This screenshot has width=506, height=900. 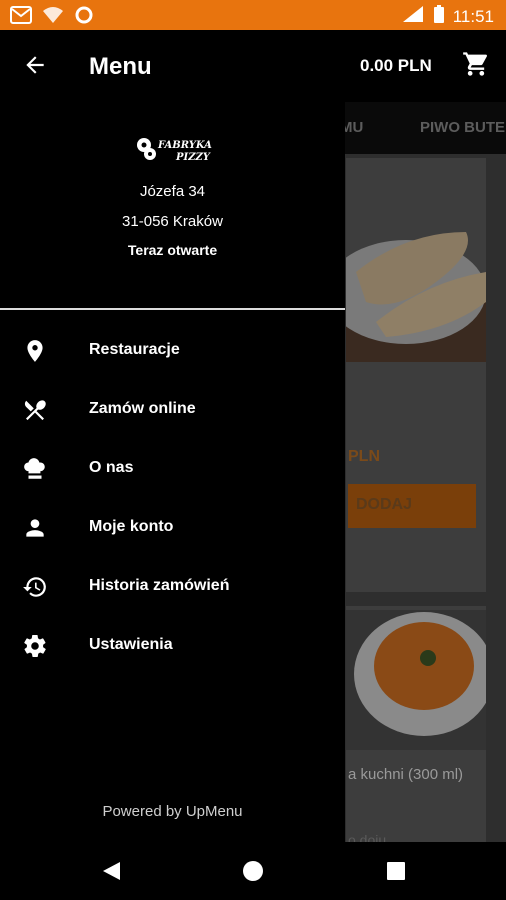 I want to click on drawer-item-restauracje: Restauracje, so click(x=172, y=351).